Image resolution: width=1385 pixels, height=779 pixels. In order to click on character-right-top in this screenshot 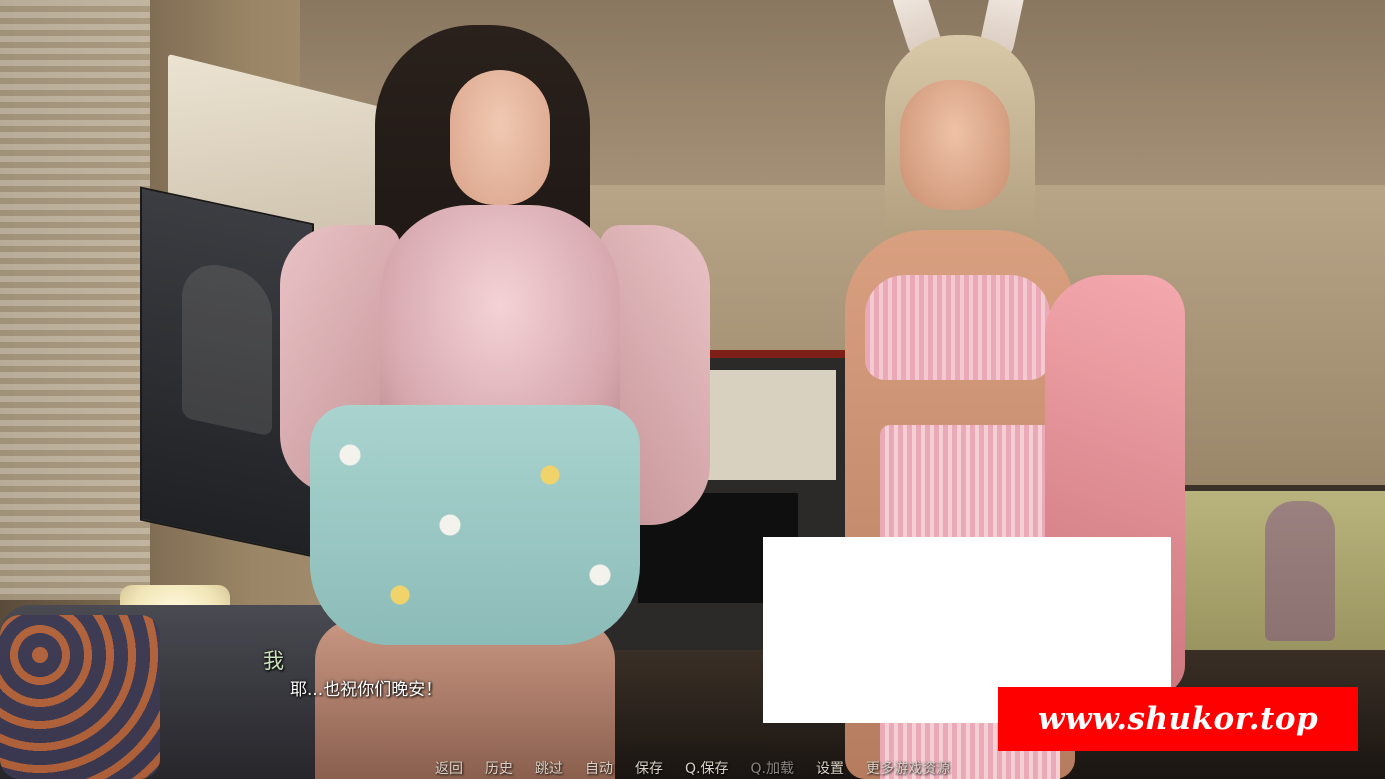, I will do `click(957, 327)`.